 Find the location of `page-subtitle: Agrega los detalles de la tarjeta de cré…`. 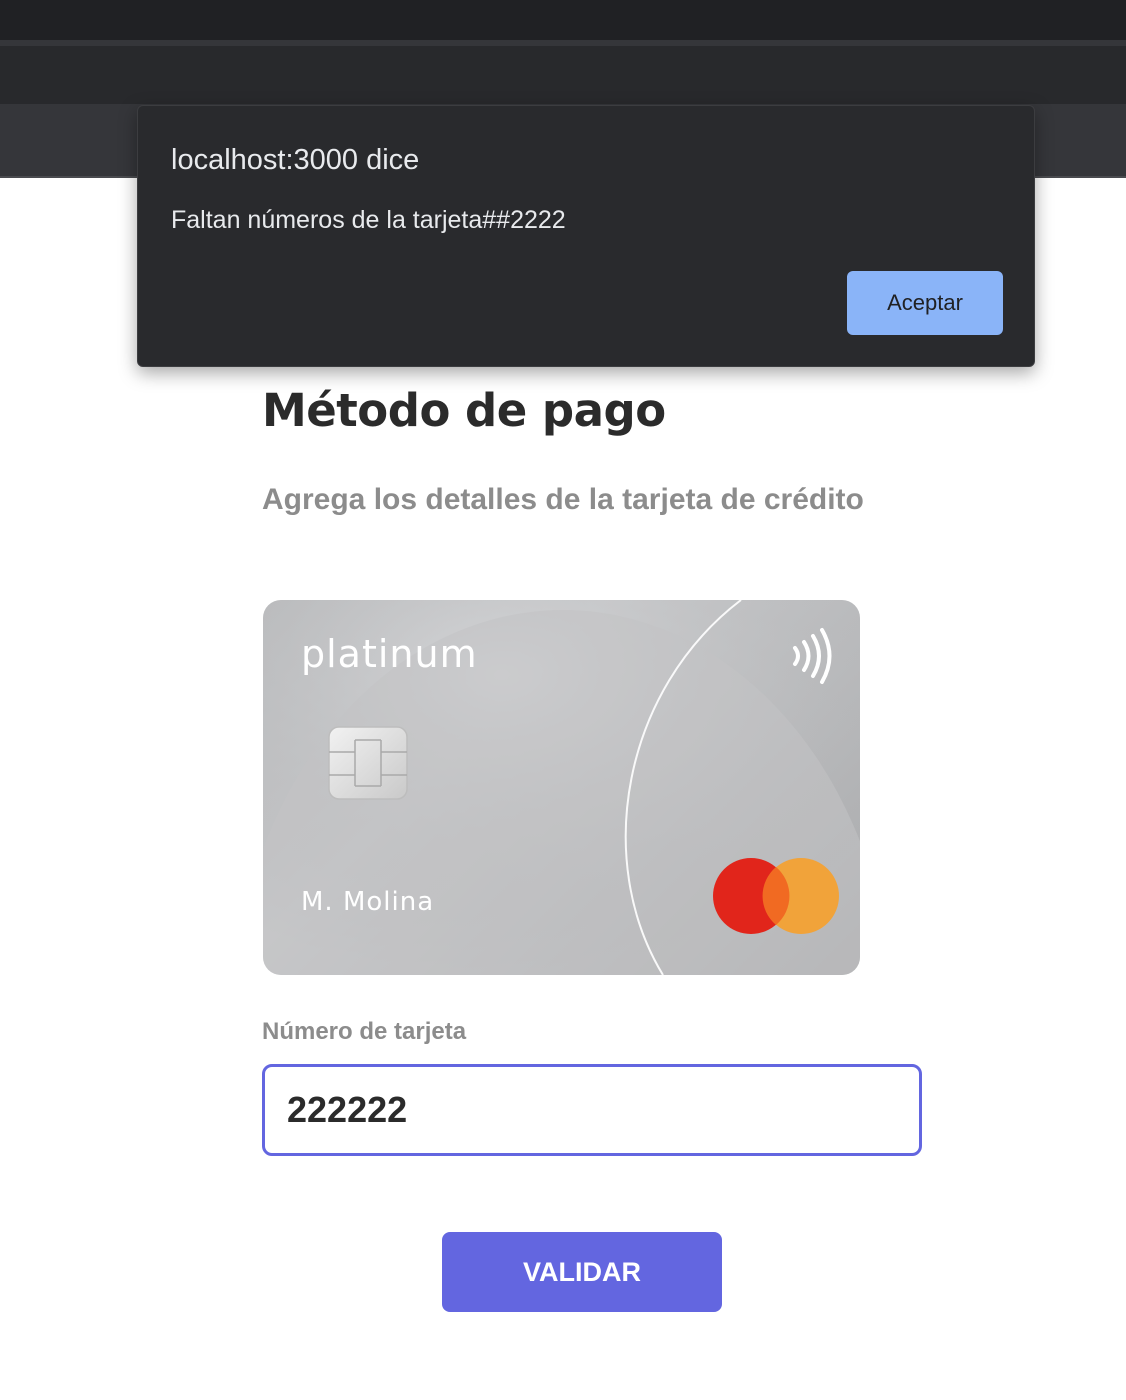

page-subtitle: Agrega los detalles de la tarjeta de cré… is located at coordinates (563, 499).